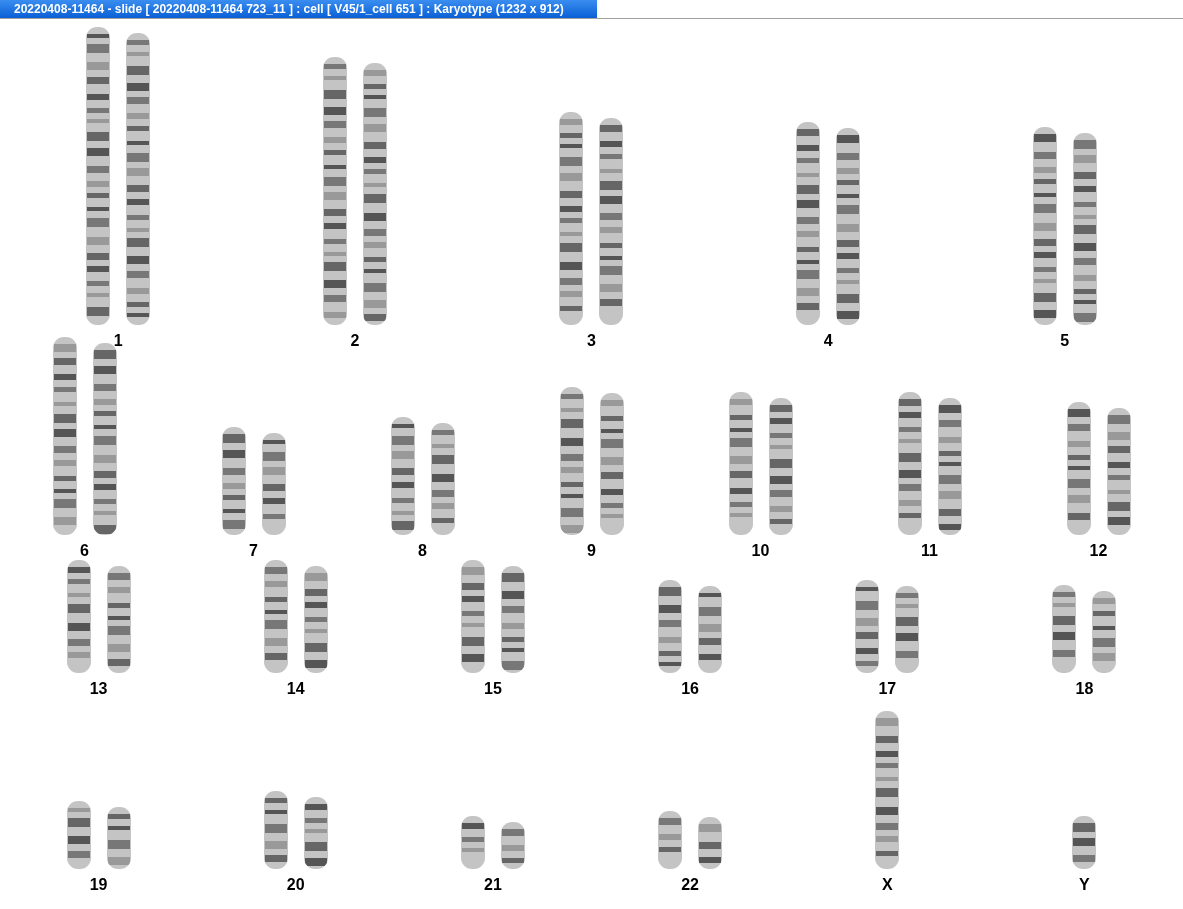 The image size is (1183, 909). What do you see at coordinates (887, 689) in the screenshot?
I see `chromosome-number: 17` at bounding box center [887, 689].